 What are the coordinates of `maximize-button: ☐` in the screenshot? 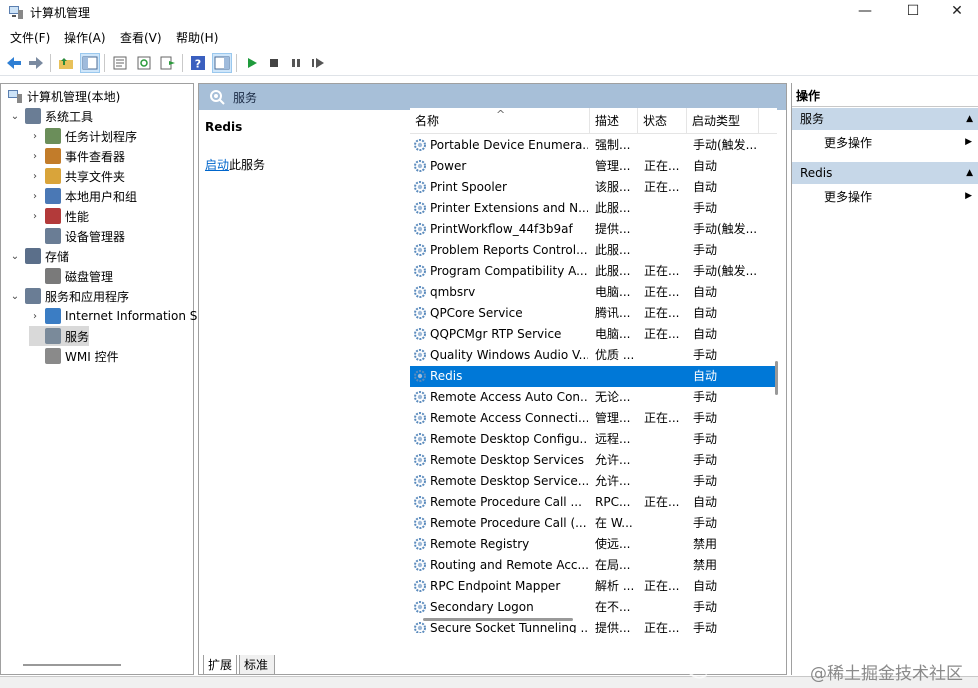 It's located at (913, 12).